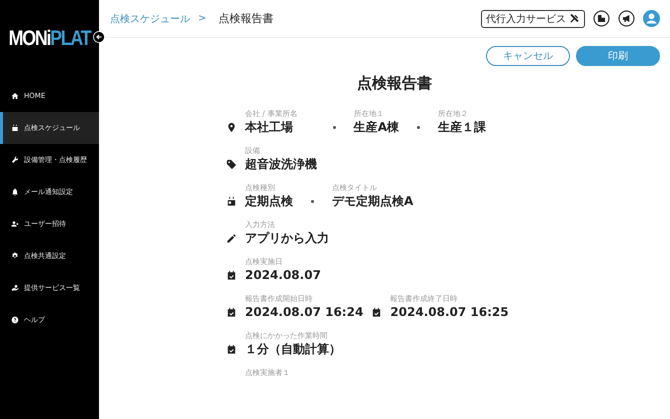 The height and width of the screenshot is (419, 670). Describe the element at coordinates (377, 127) in the screenshot. I see `field-value: 生産A棟` at that location.